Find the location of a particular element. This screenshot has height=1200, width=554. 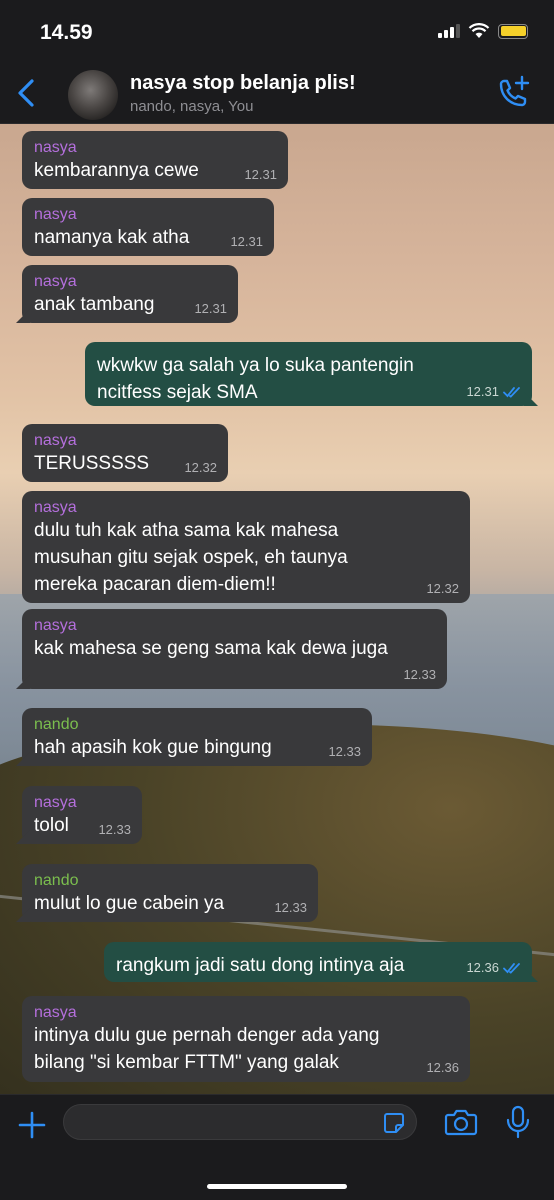

input-bar is located at coordinates (277, 1147).